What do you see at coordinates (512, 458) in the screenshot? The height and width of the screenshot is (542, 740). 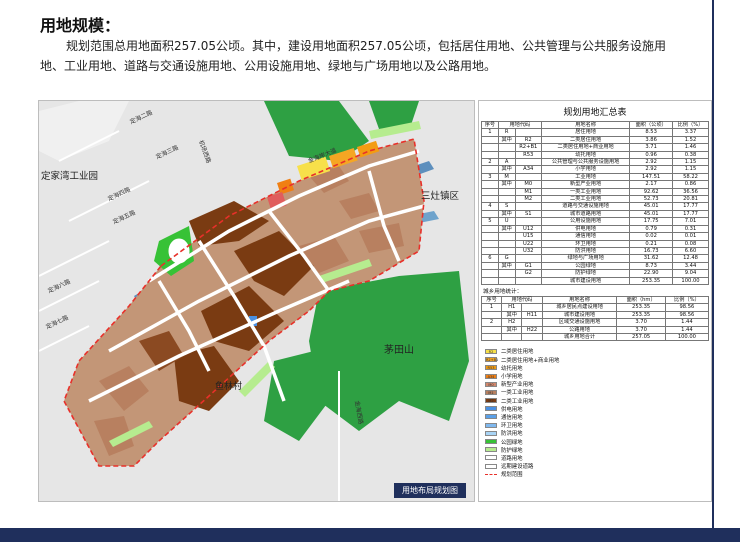 I see `legend-label: 道路用地` at bounding box center [512, 458].